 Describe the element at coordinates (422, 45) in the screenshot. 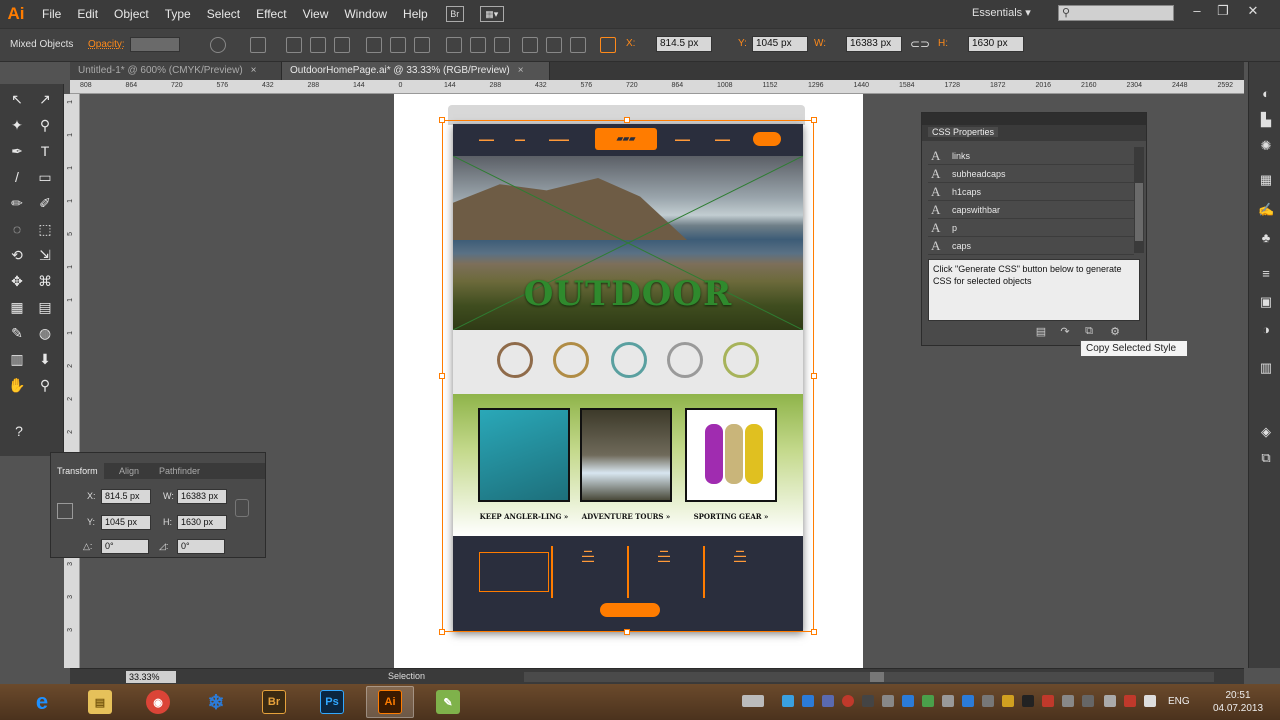

I see `align-bottom-icon` at that location.